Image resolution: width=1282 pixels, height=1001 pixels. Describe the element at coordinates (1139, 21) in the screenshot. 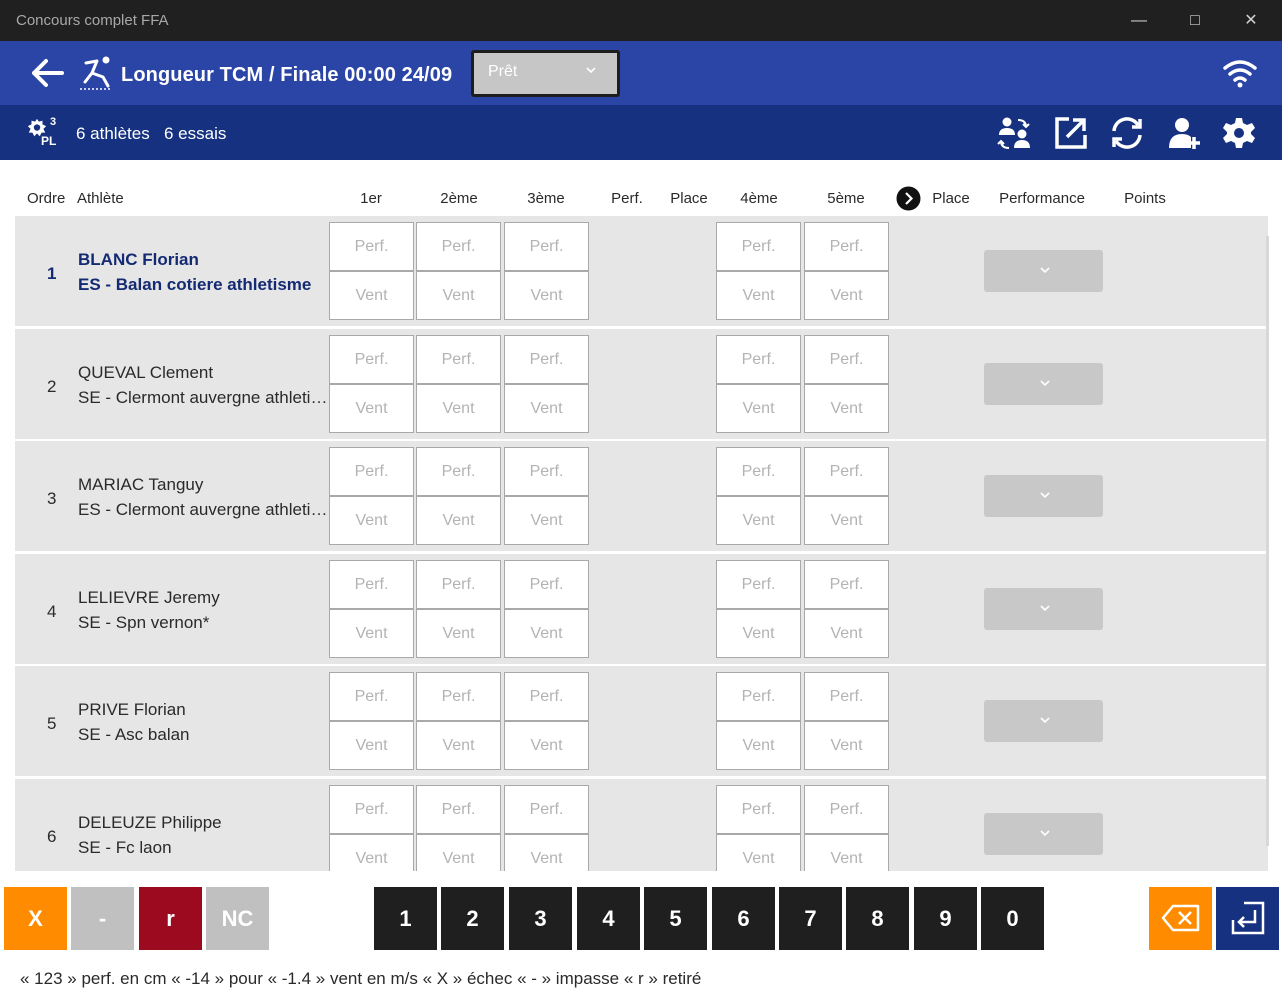

I see `minimize-icon: —` at that location.